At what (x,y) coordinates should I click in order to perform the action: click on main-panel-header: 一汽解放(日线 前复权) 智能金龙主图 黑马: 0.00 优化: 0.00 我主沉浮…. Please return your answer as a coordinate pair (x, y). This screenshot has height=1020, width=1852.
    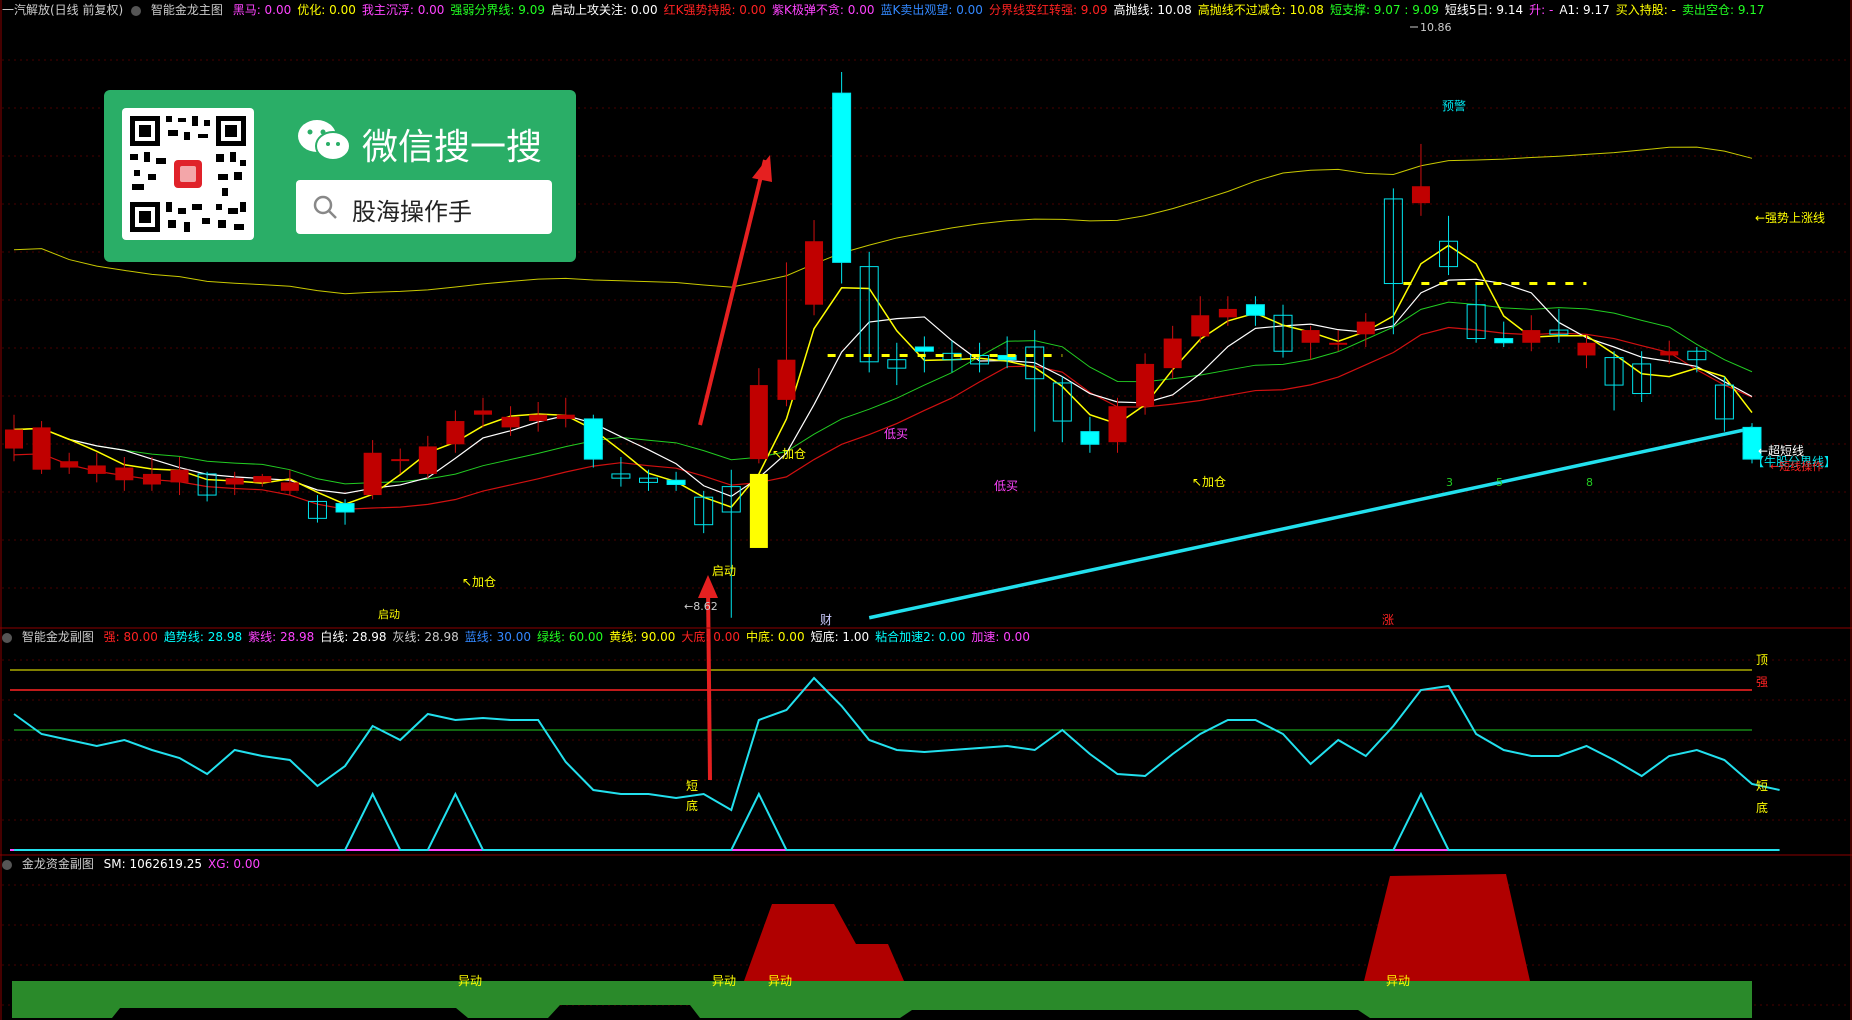
    Looking at the image, I should click on (888, 10).